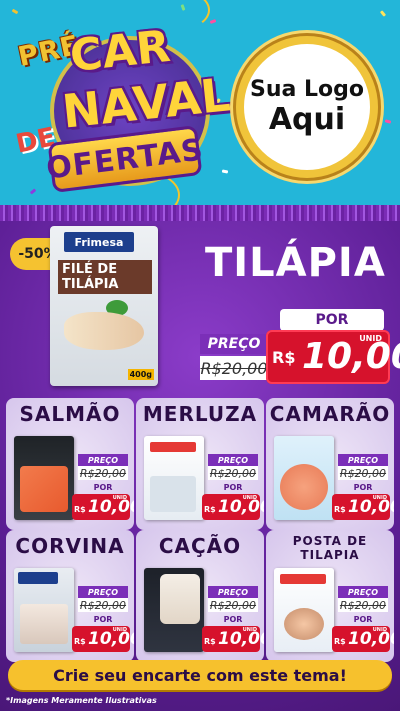 The image size is (400, 711). I want to click on hero-product-image: Frimesa FILÉ DE TILÁPIA 400g, so click(104, 306).